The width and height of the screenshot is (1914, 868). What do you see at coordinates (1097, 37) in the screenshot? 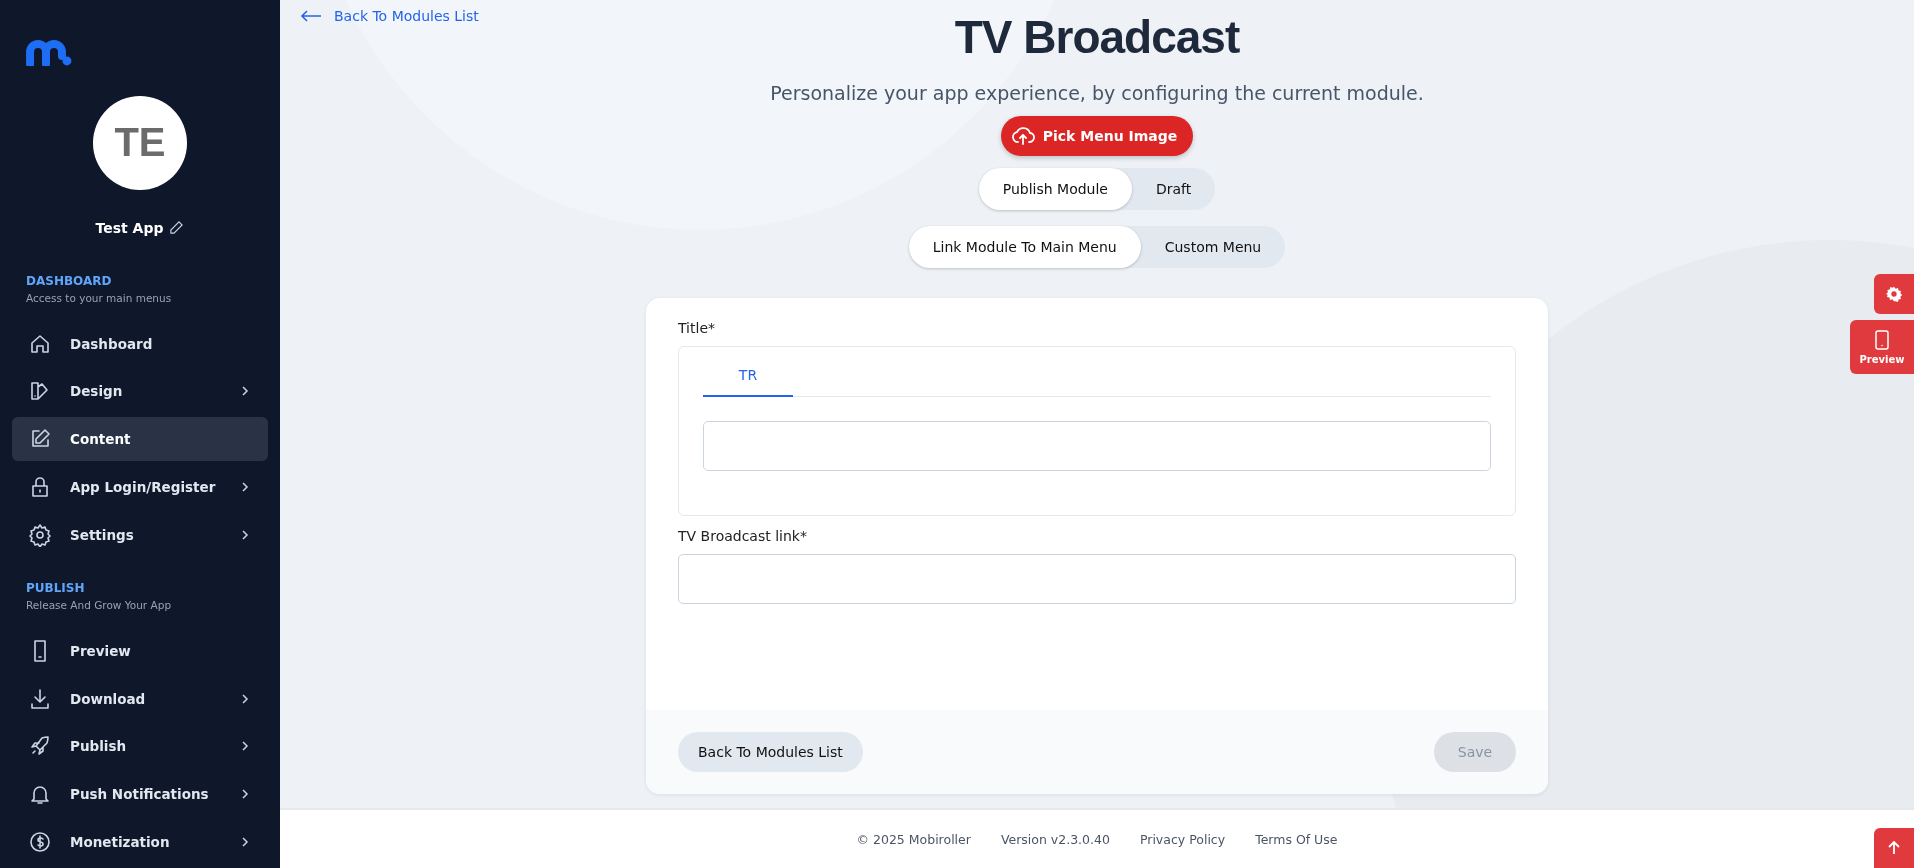
I see `page-title: TV Broadcast` at bounding box center [1097, 37].